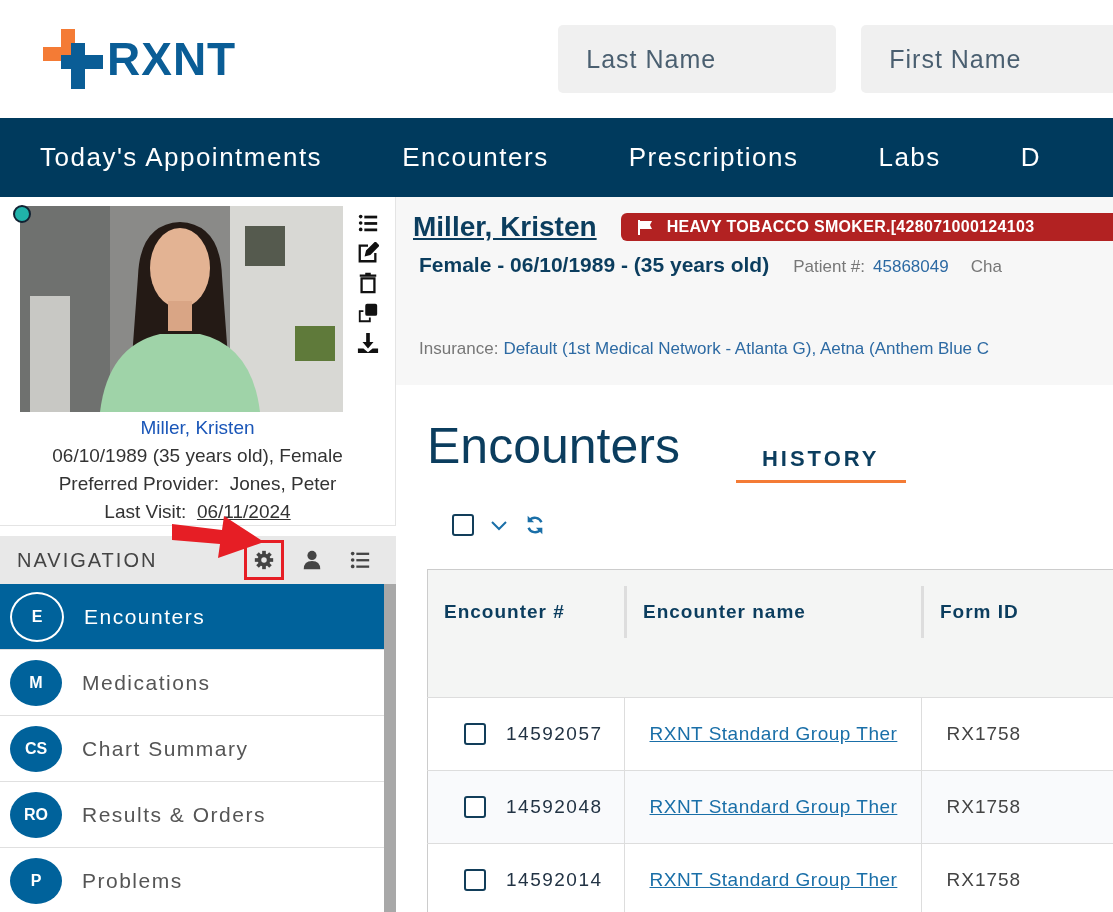  What do you see at coordinates (197, 456) in the screenshot?
I see `patient-details: 06/10/1989 (35 years old), Female` at bounding box center [197, 456].